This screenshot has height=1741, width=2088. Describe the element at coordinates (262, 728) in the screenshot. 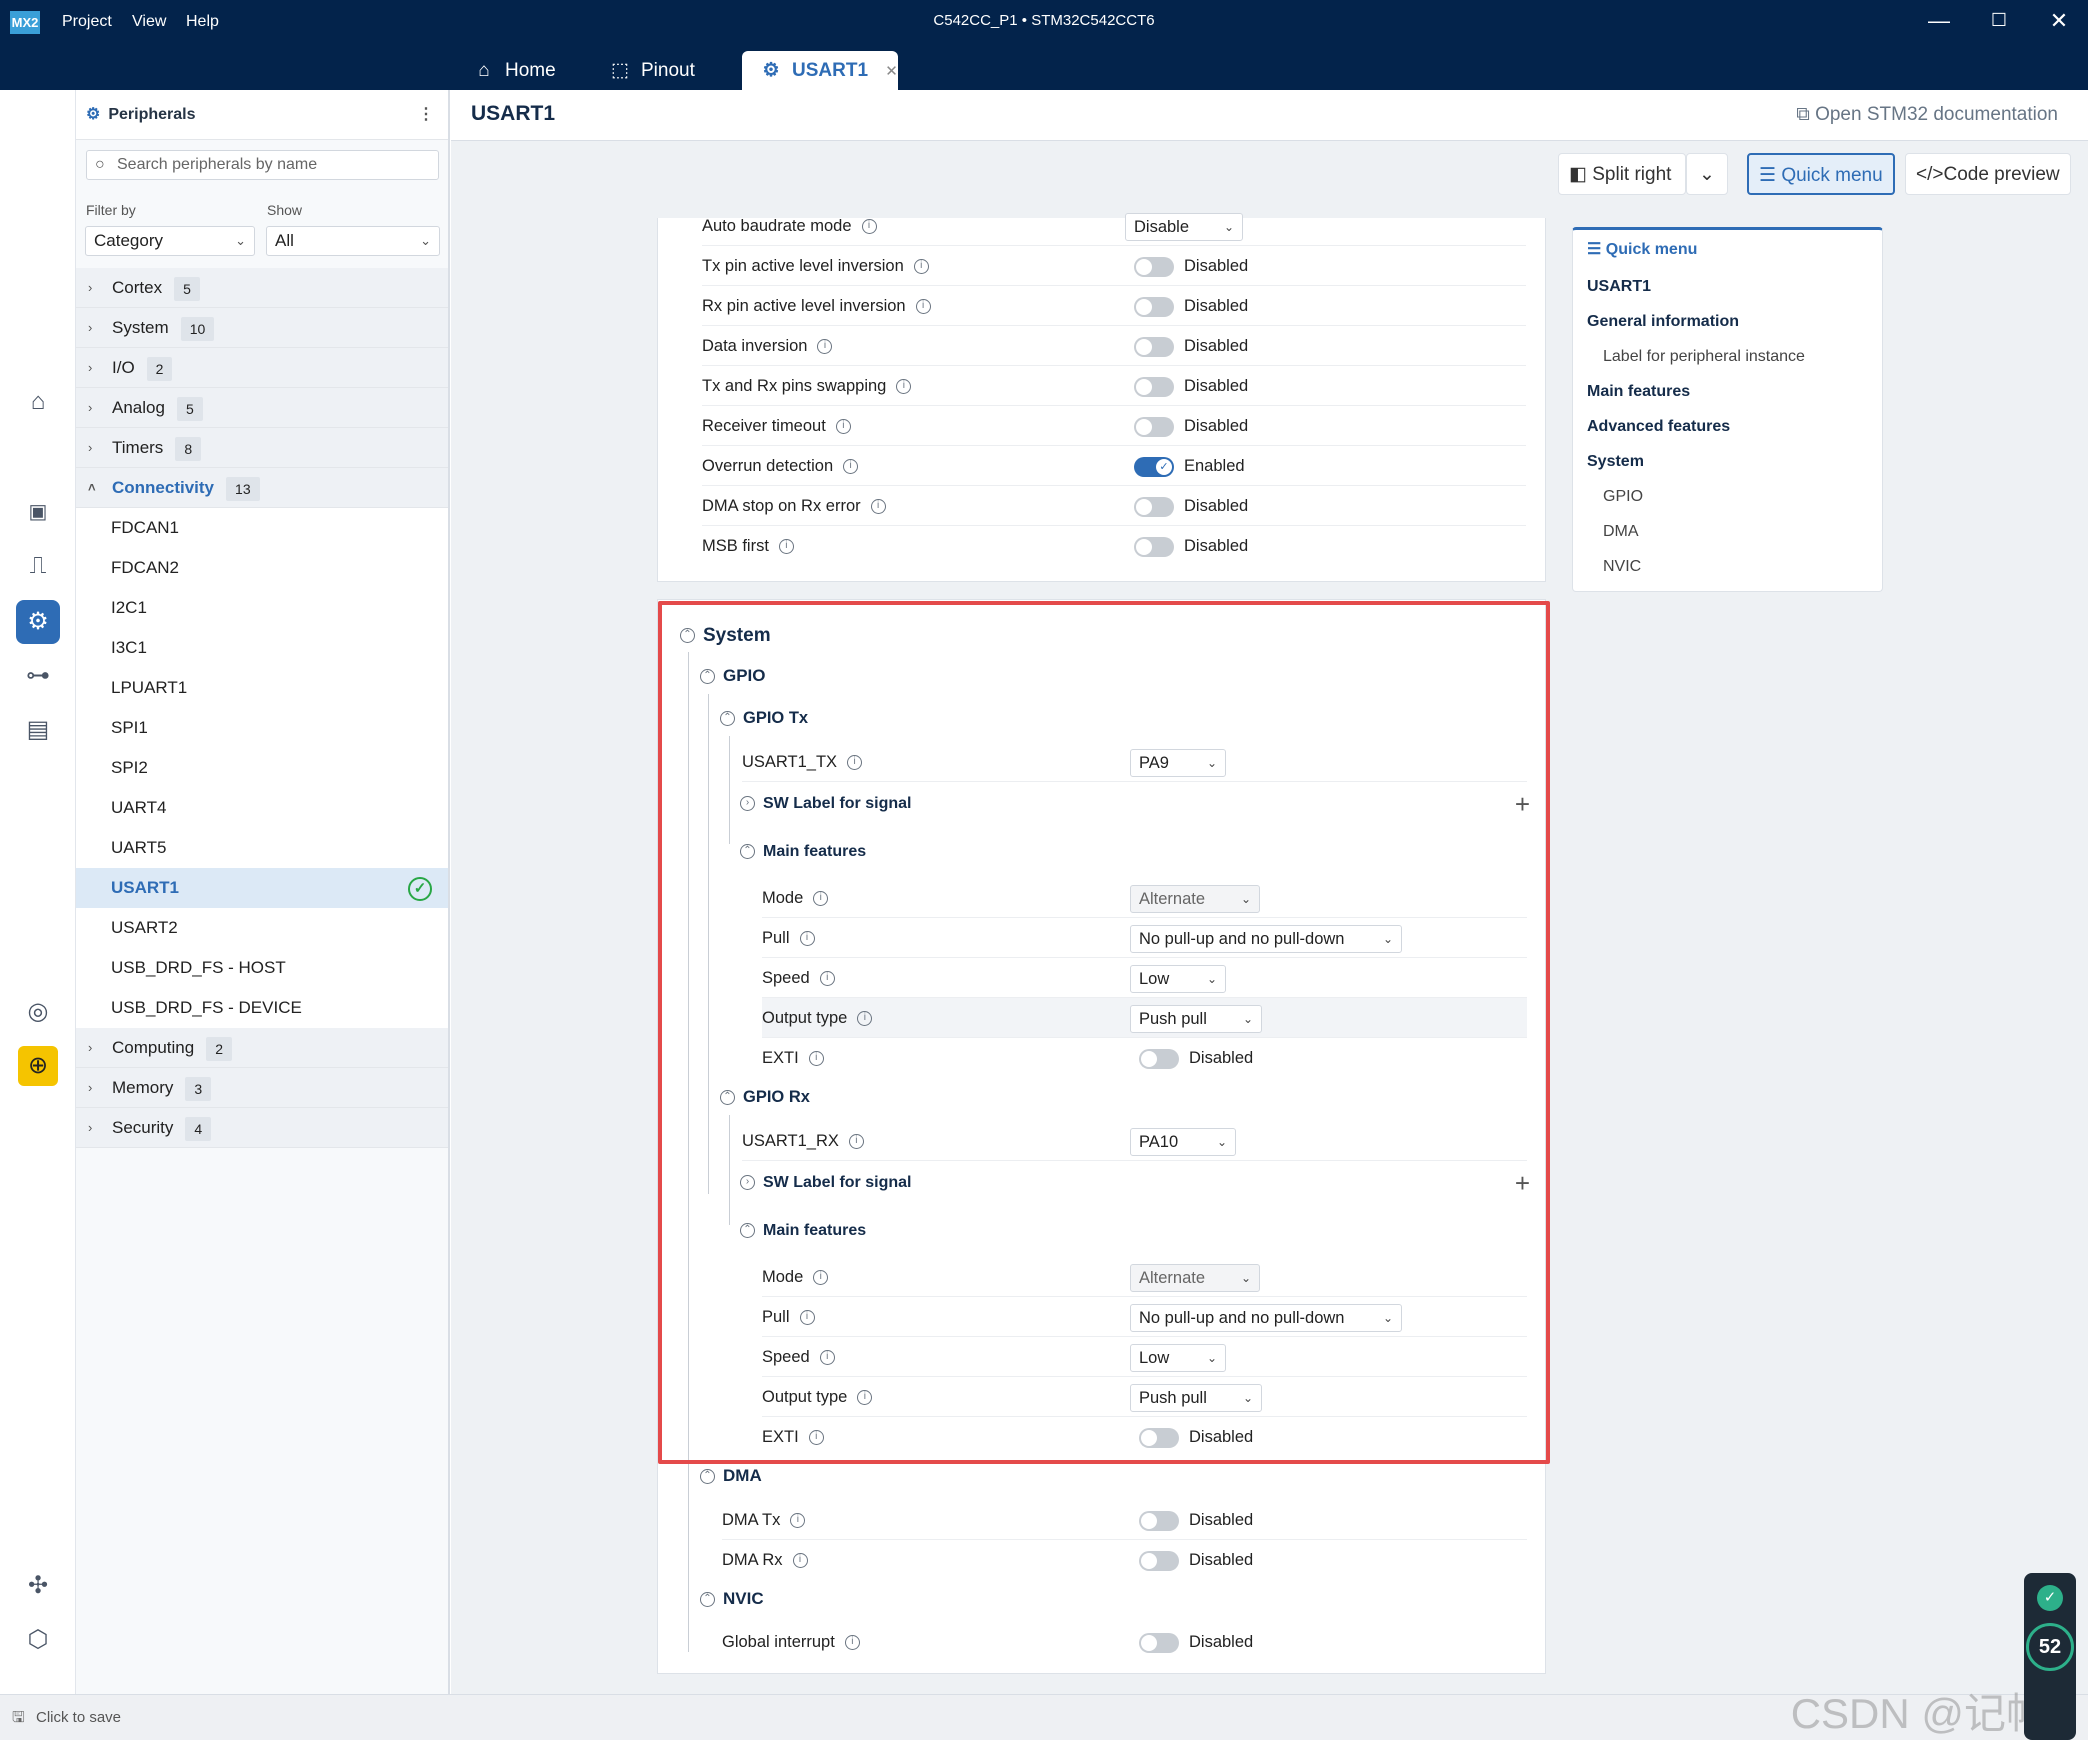

I see `peripheral-spi1: SPI1` at that location.